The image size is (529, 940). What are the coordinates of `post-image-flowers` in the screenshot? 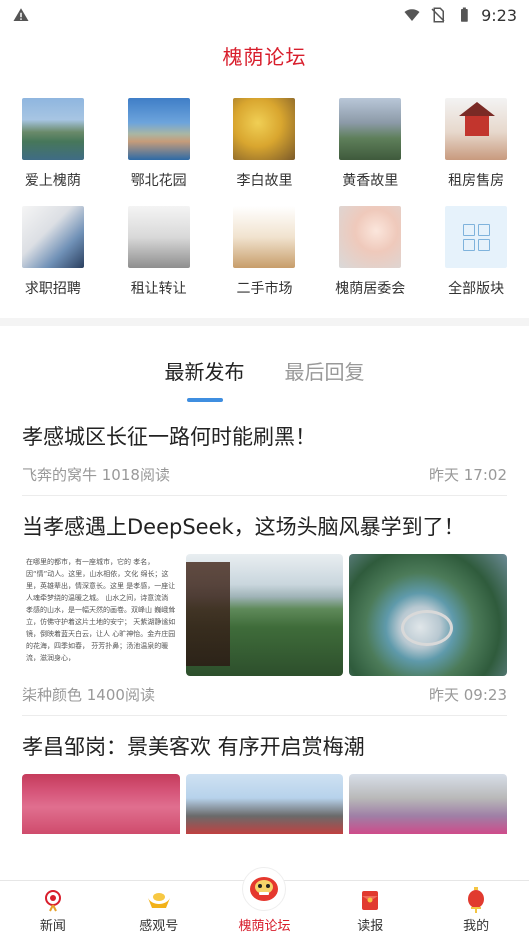 It's located at (101, 804).